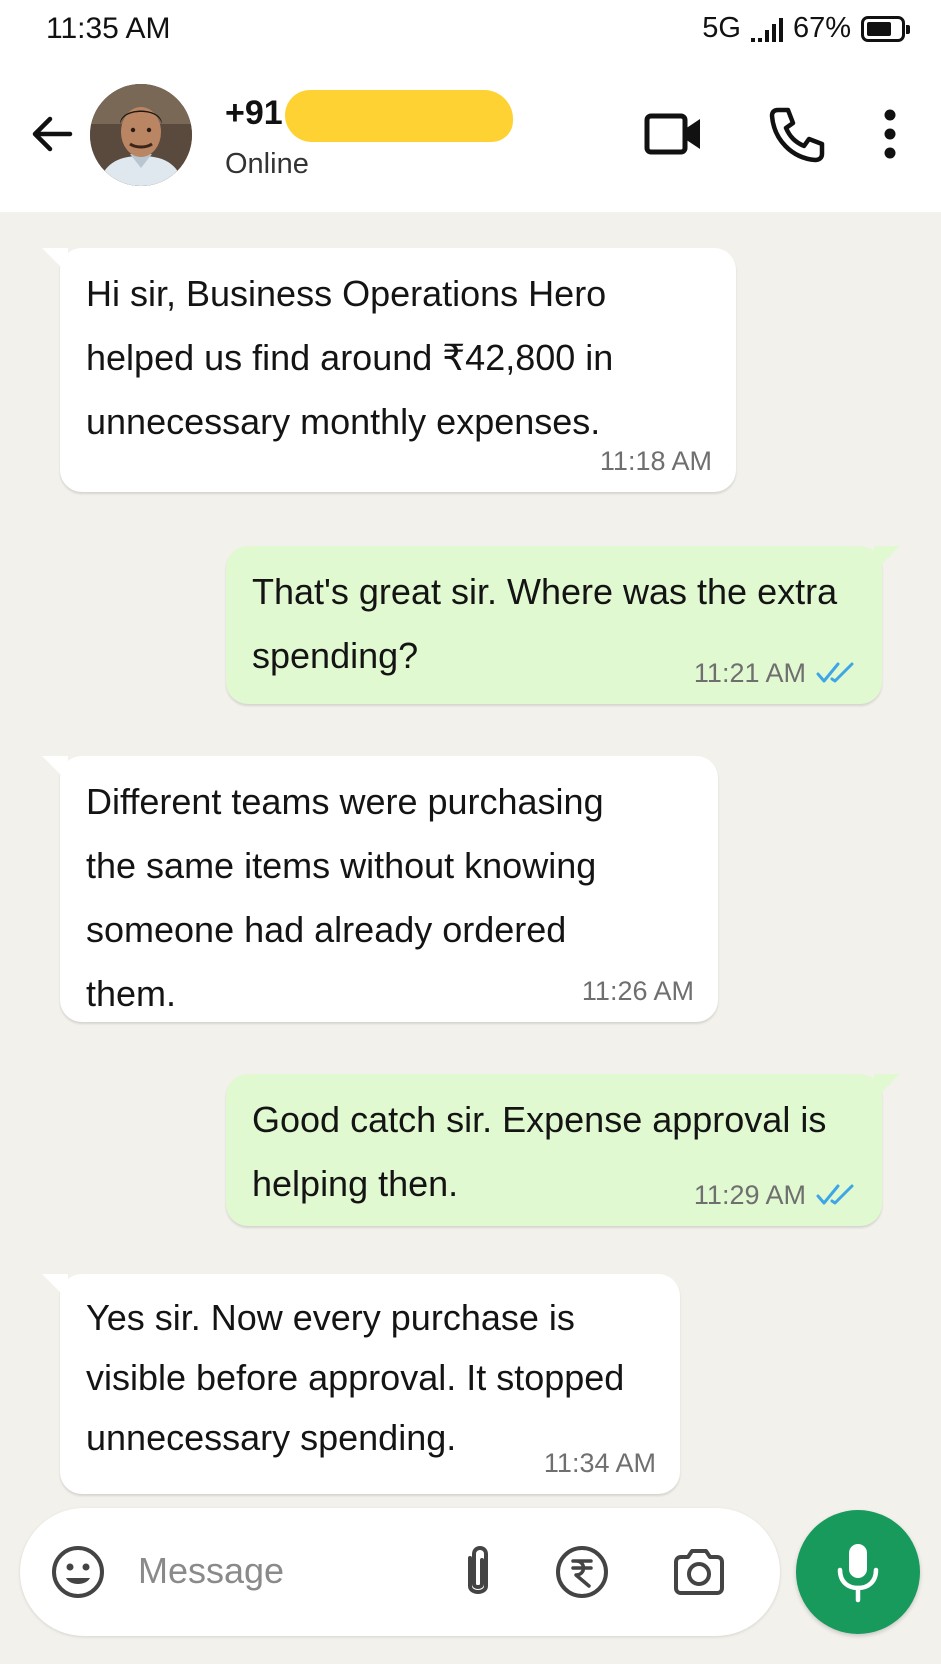 The width and height of the screenshot is (941, 1664). What do you see at coordinates (141, 135) in the screenshot?
I see `avatar` at bounding box center [141, 135].